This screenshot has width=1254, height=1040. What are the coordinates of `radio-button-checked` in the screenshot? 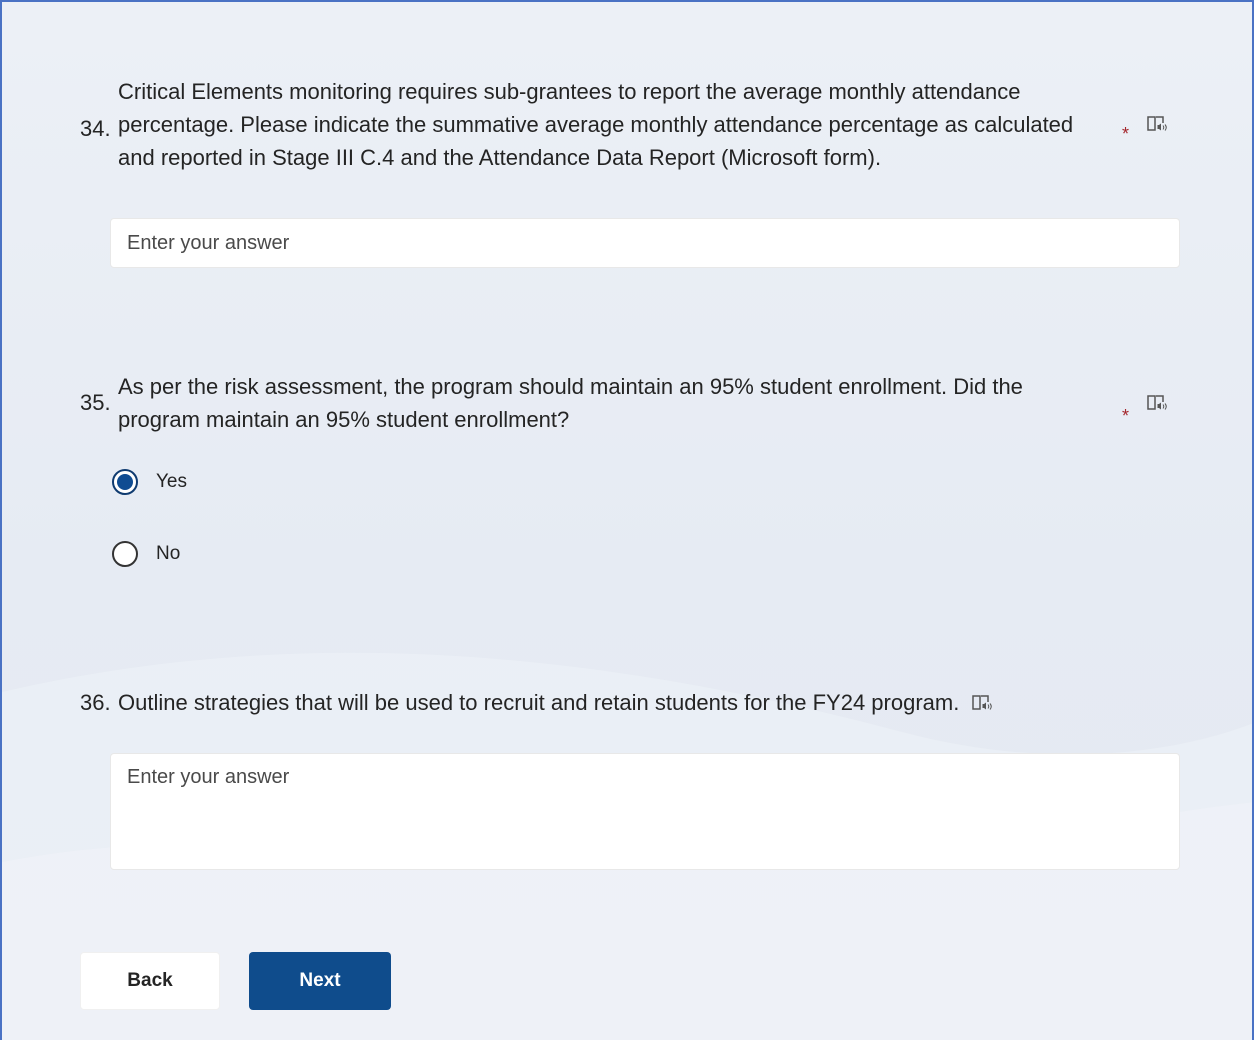 It's located at (125, 482).